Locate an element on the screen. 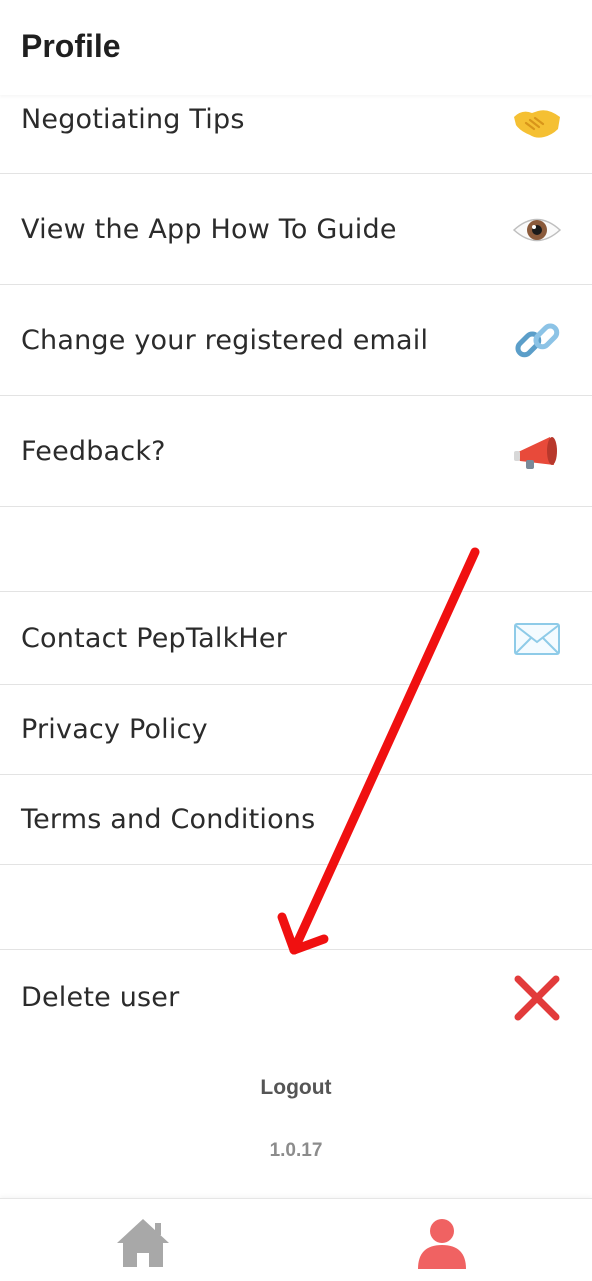  menu-item-feedback: Feedback? is located at coordinates (296, 451).